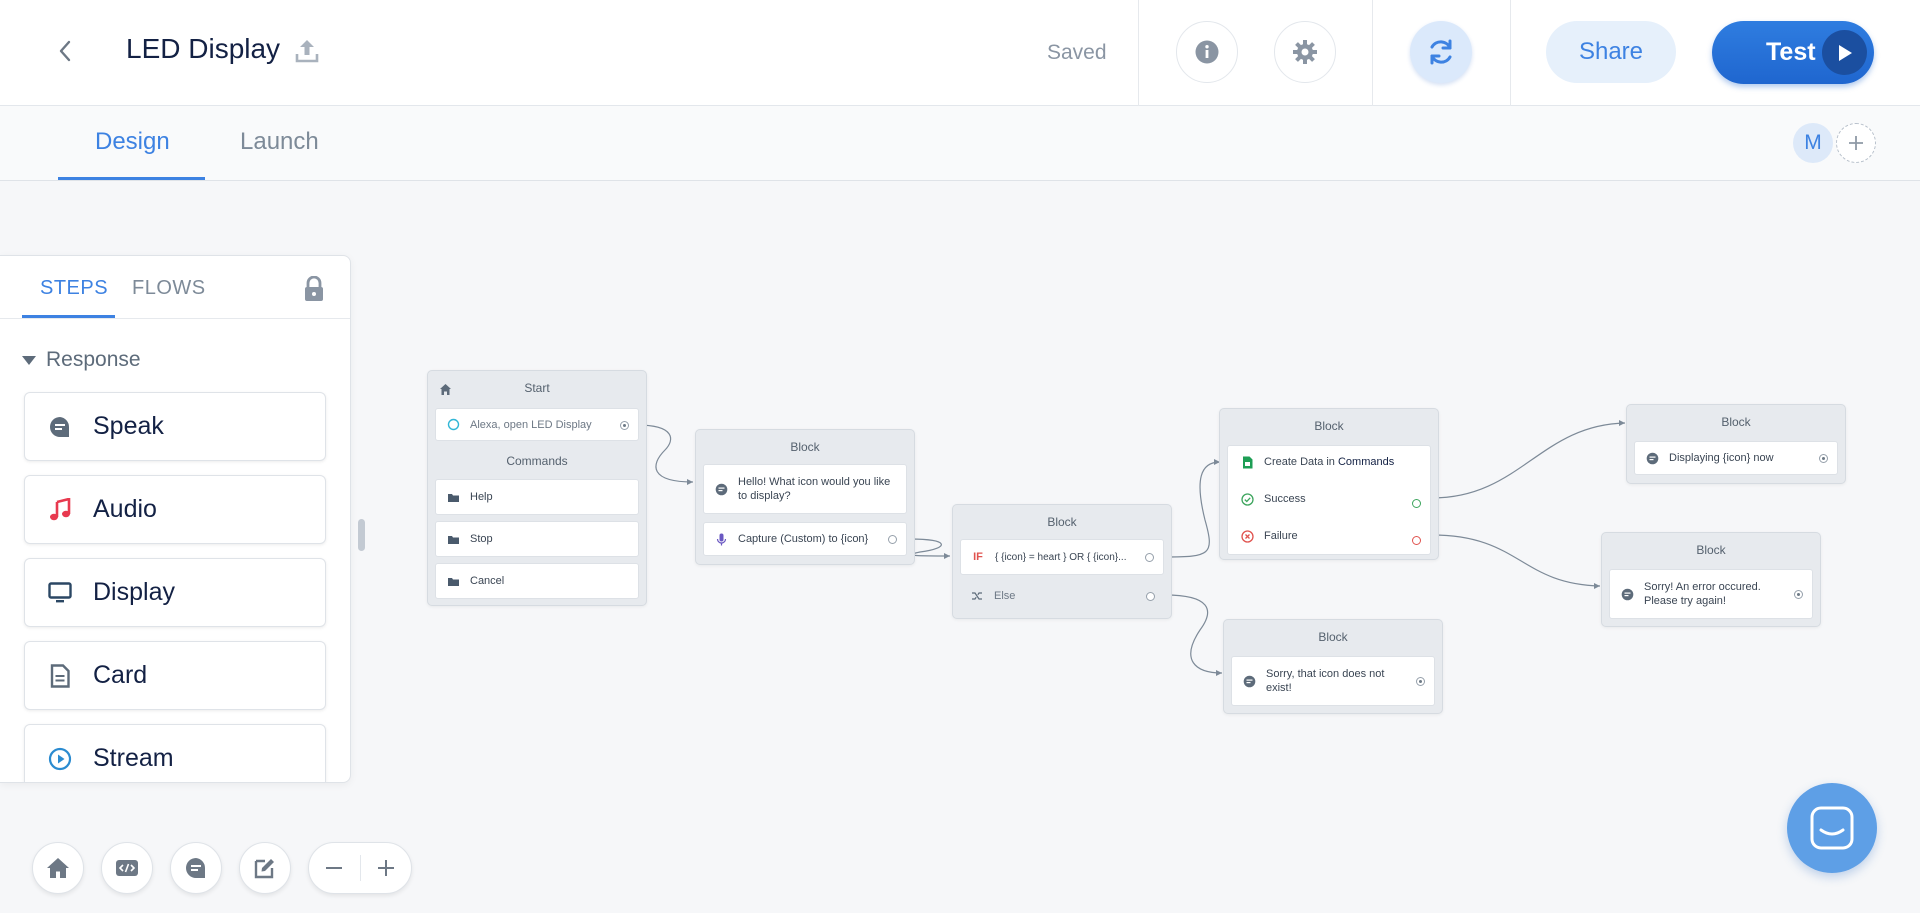 The height and width of the screenshot is (913, 1920). I want to click on sync-button, so click(1441, 52).